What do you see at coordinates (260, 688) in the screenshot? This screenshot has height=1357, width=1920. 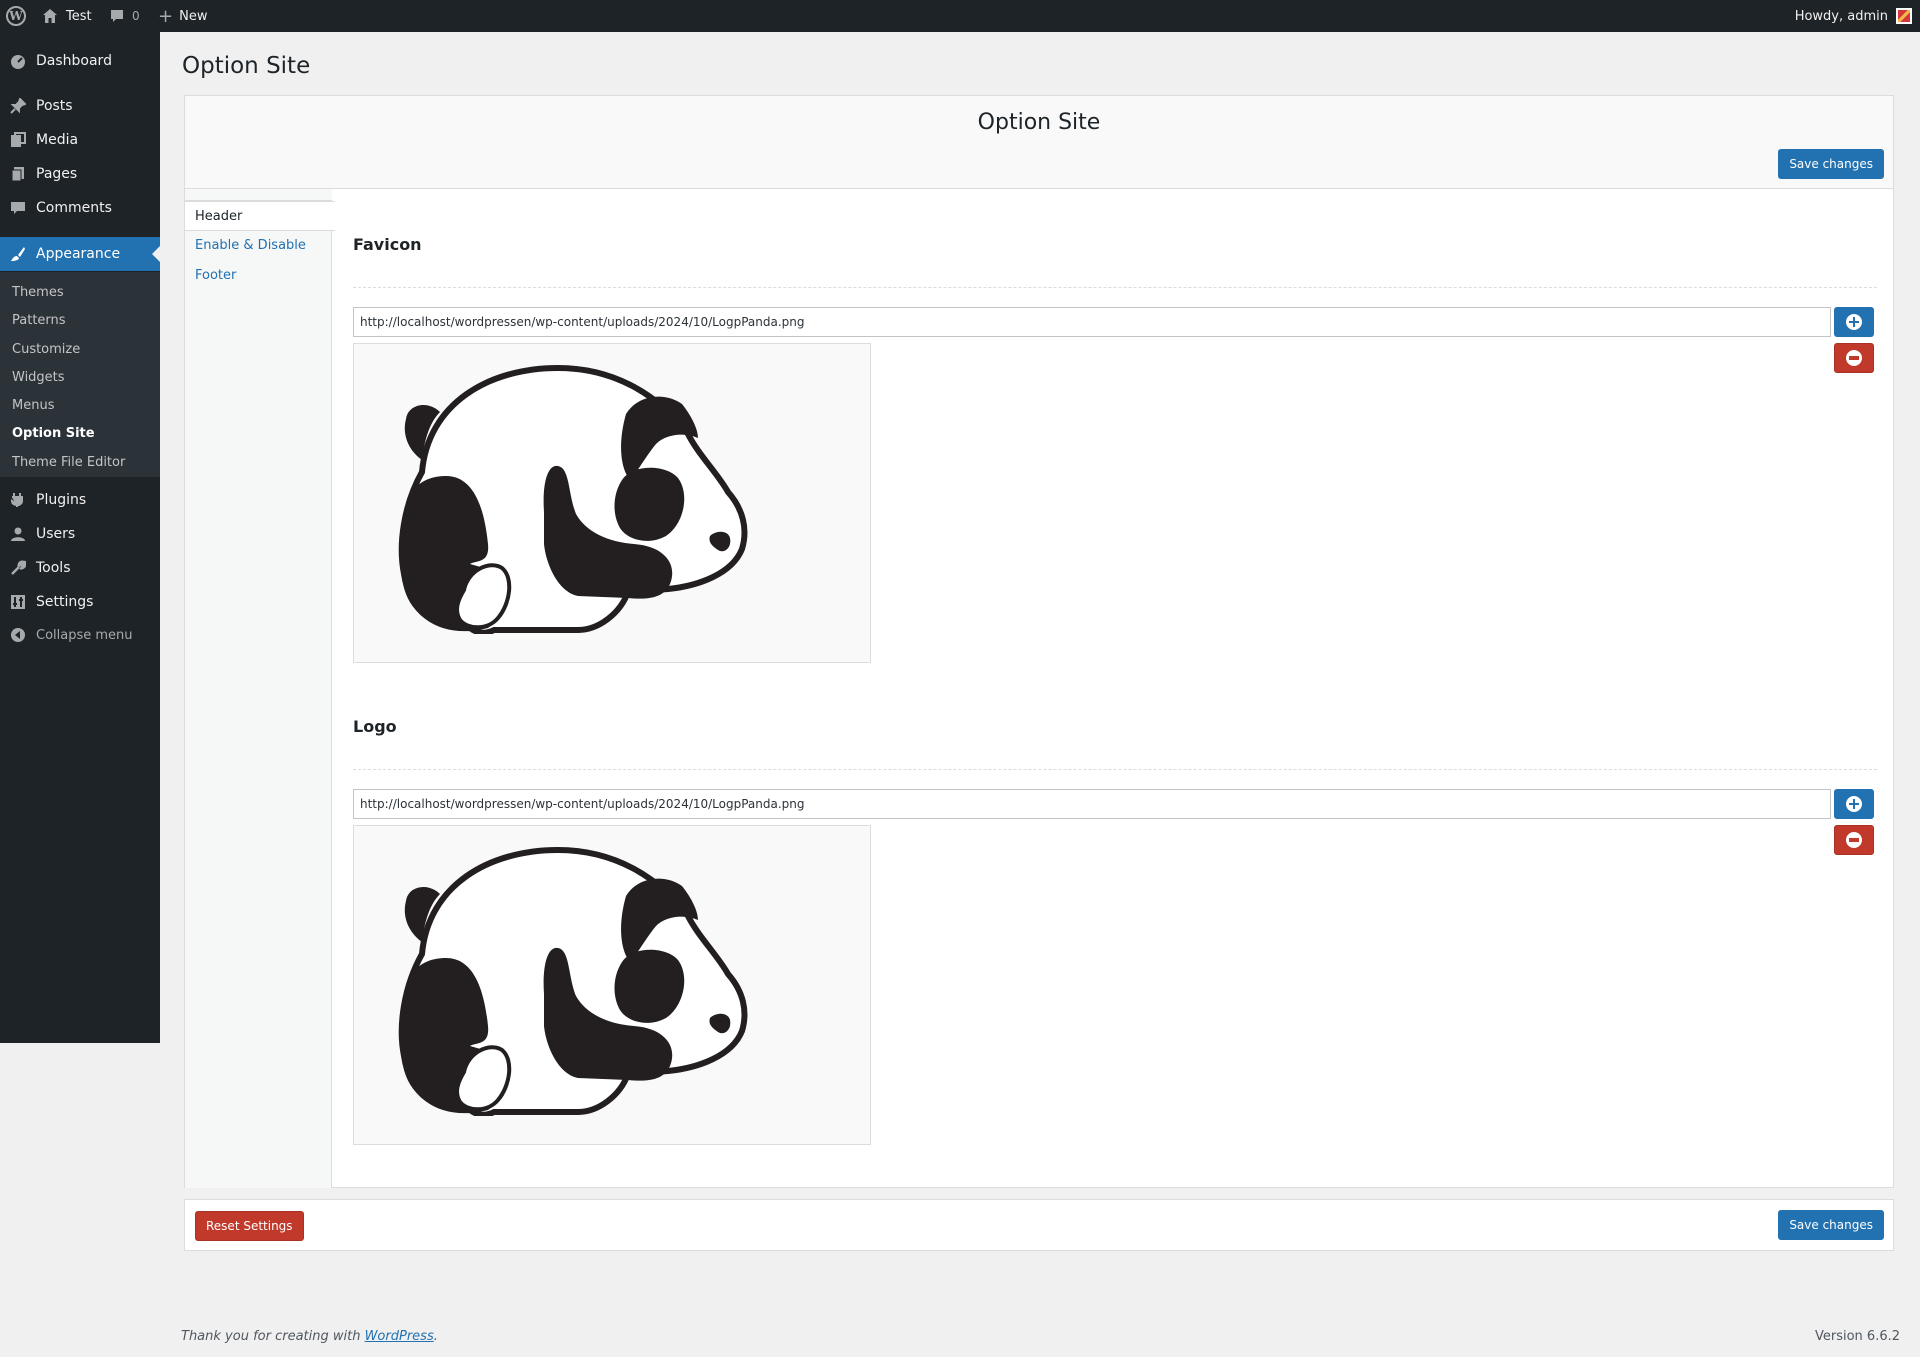 I see `tabs-column: Header Enable & Disable Footer` at bounding box center [260, 688].